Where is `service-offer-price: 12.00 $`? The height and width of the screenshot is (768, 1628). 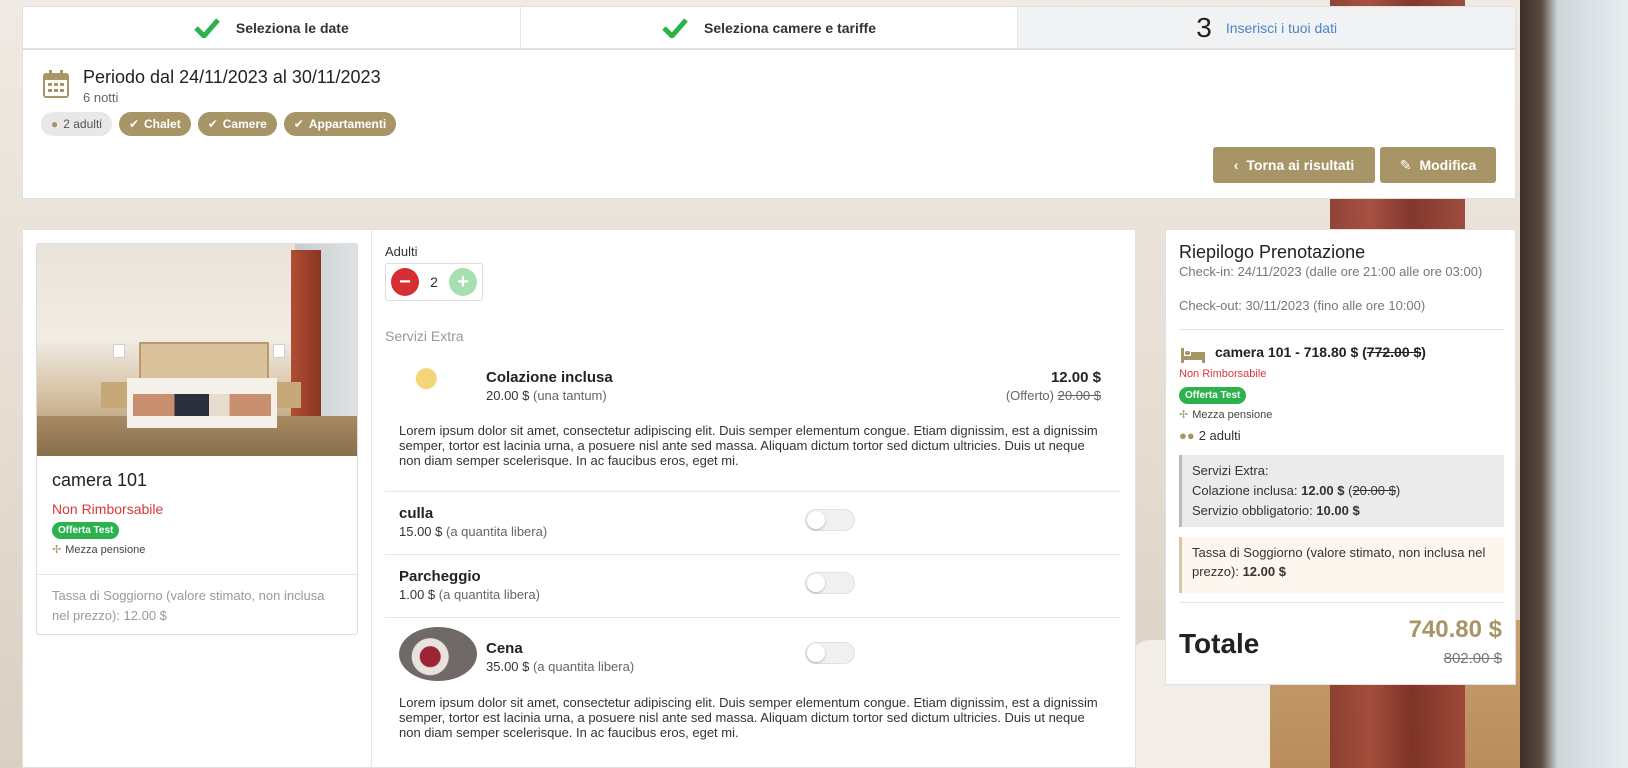 service-offer-price: 12.00 $ is located at coordinates (1075, 377).